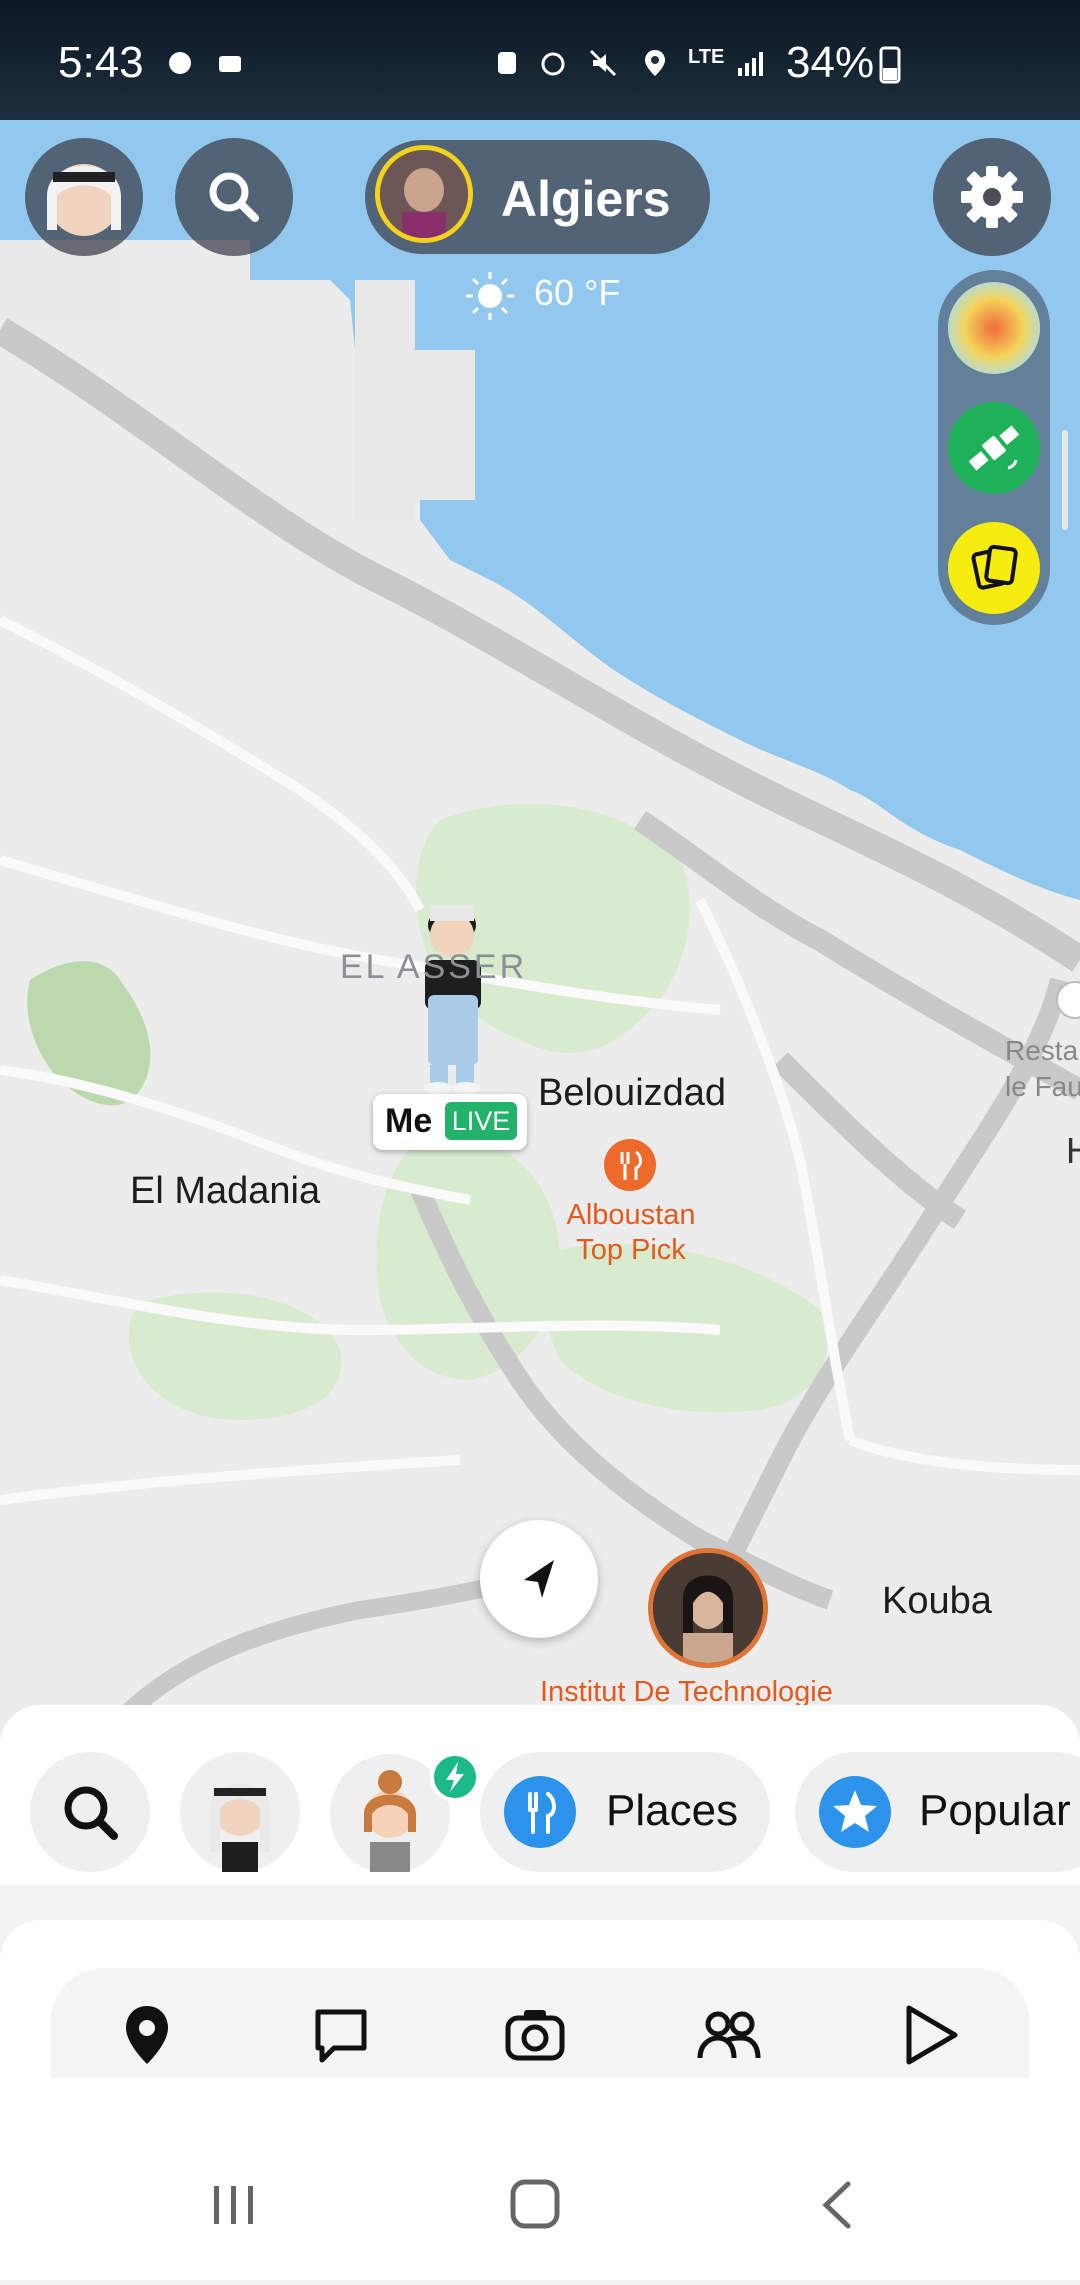  I want to click on search-button, so click(234, 197).